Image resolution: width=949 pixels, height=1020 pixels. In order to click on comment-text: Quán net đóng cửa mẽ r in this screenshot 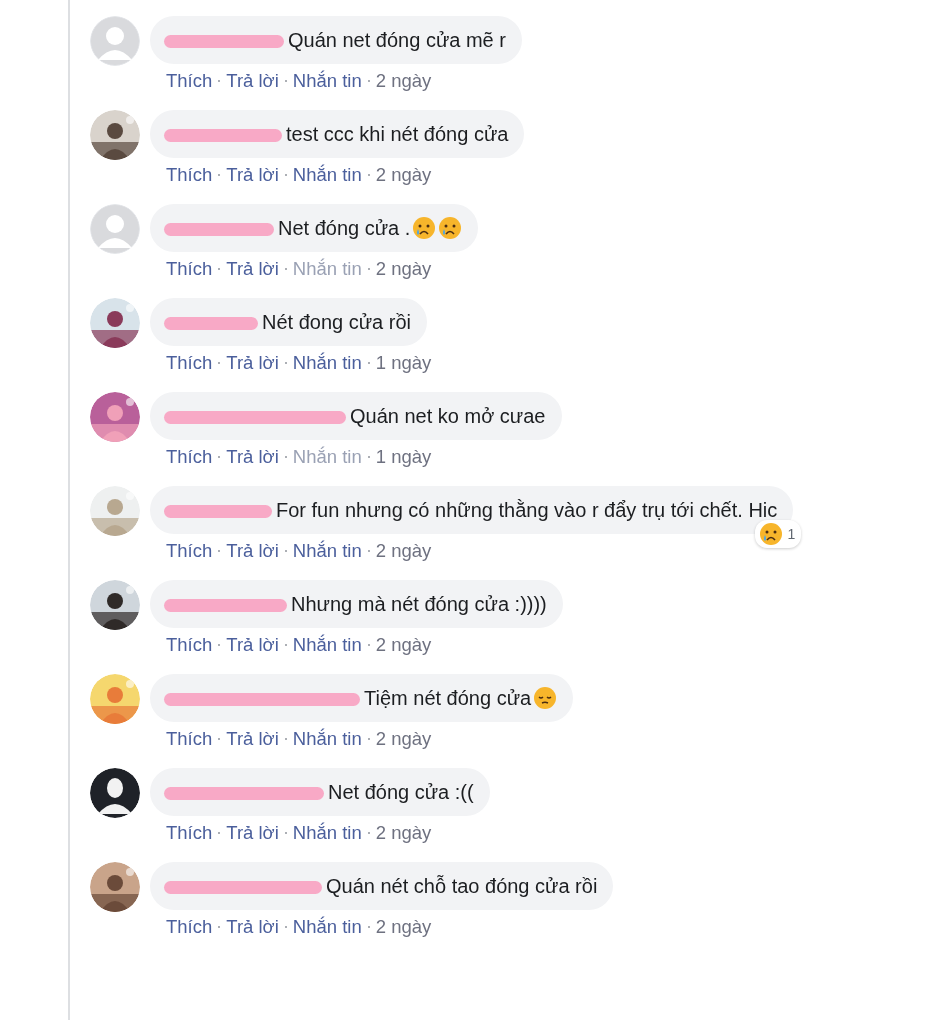, I will do `click(397, 40)`.